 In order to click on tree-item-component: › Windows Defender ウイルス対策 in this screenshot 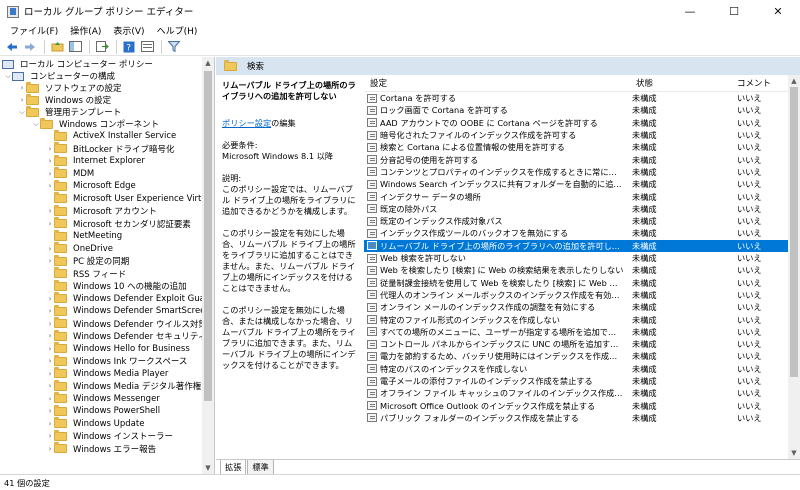, I will do `click(127, 323)`.